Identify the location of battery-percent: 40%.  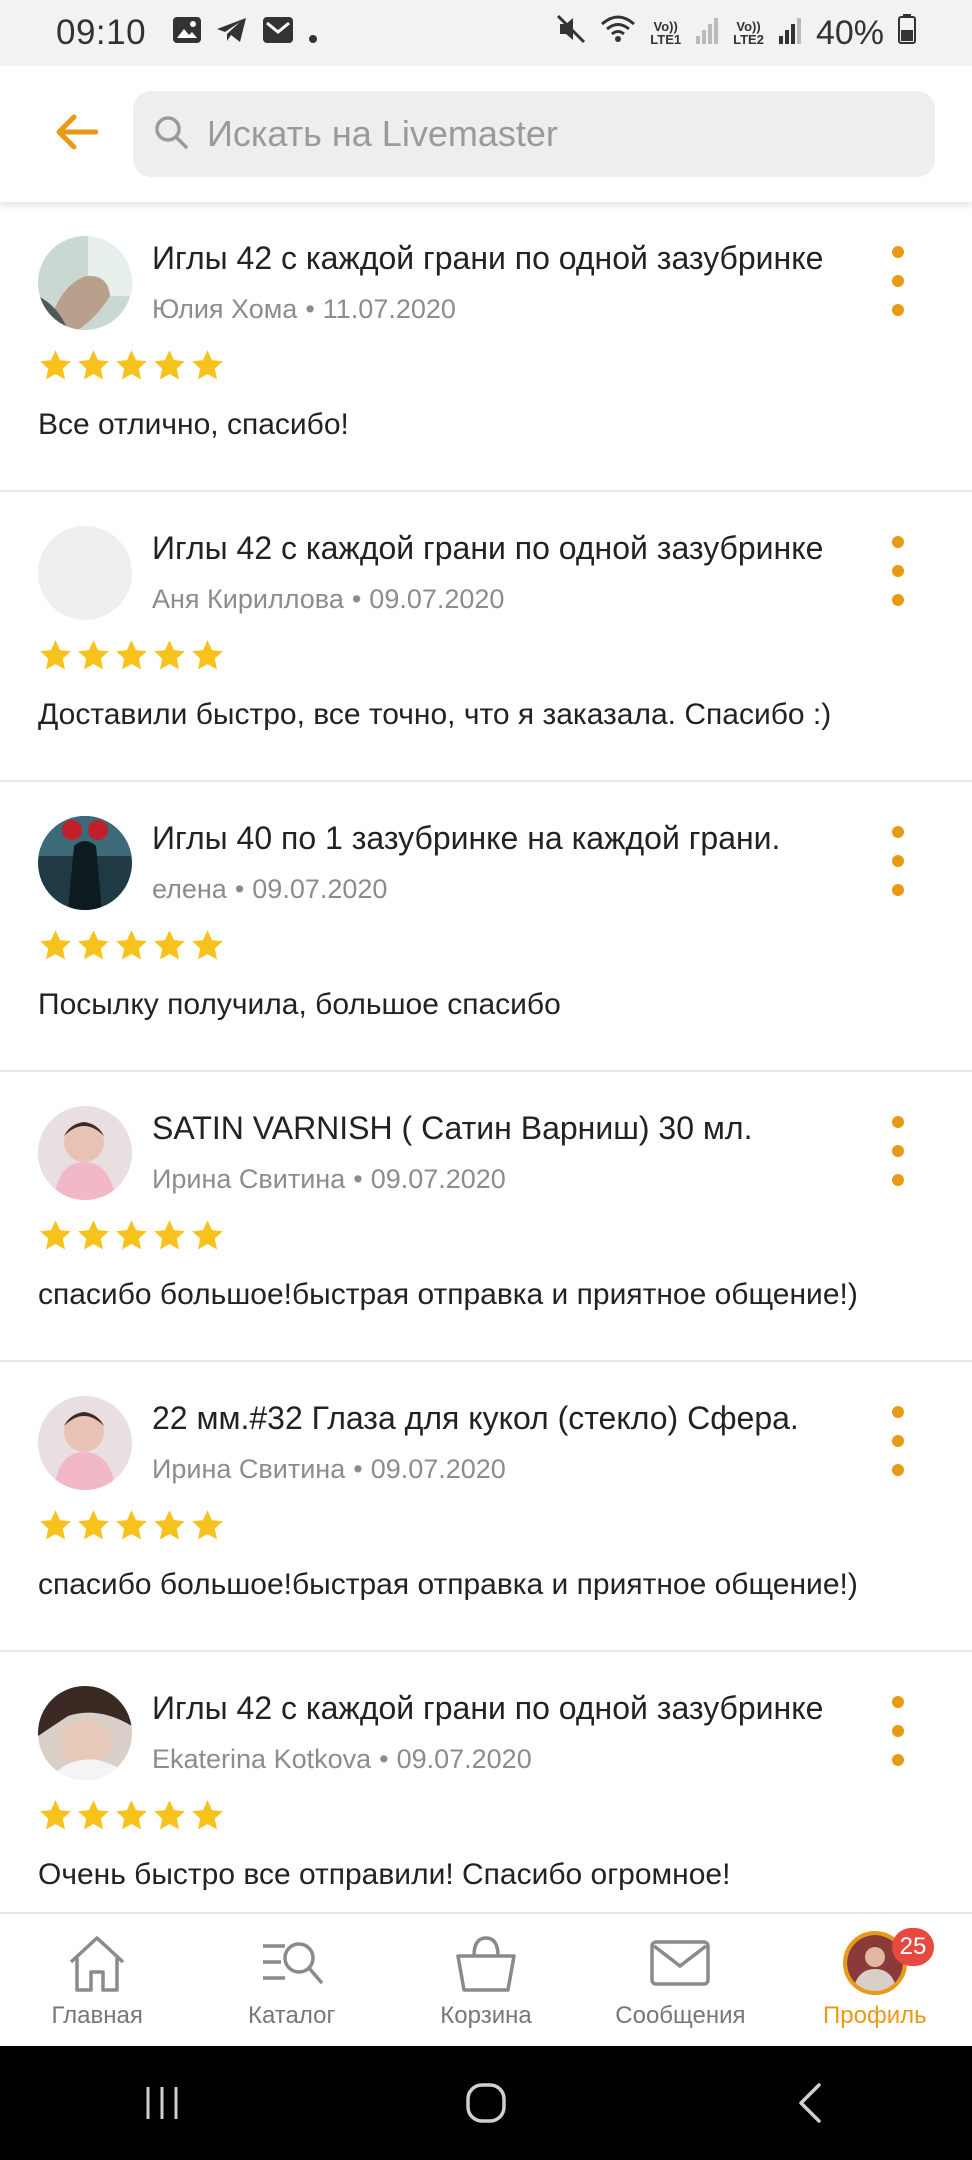
(849, 32).